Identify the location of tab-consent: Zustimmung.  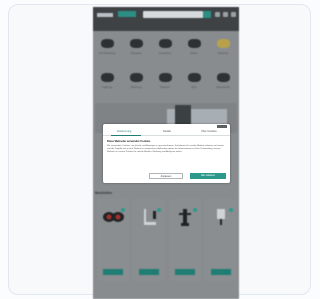
(124, 131).